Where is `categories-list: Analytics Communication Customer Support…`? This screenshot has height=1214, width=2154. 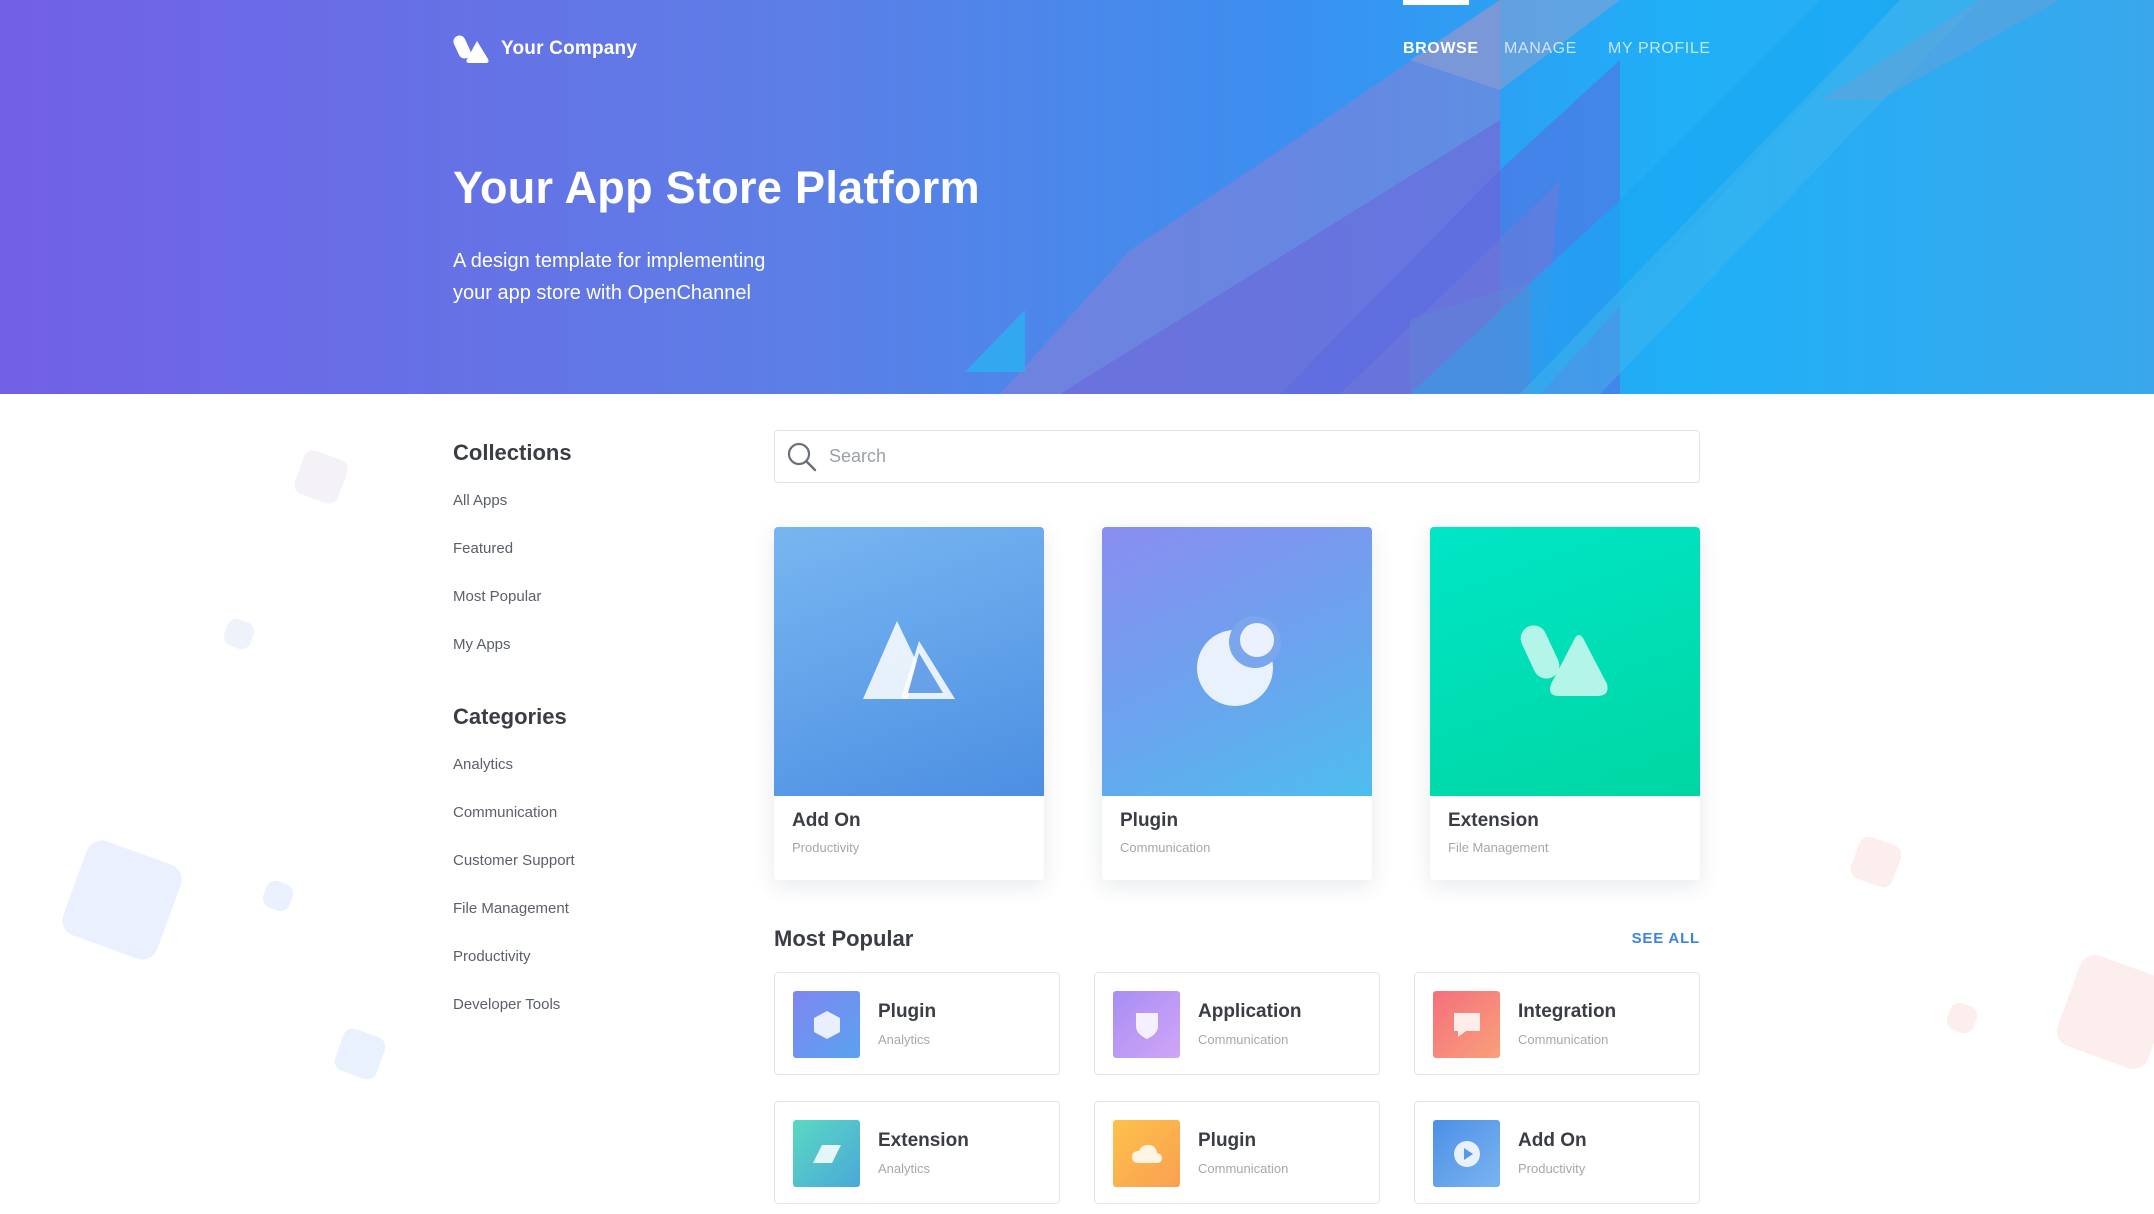 categories-list: Analytics Communication Customer Support… is located at coordinates (583, 898).